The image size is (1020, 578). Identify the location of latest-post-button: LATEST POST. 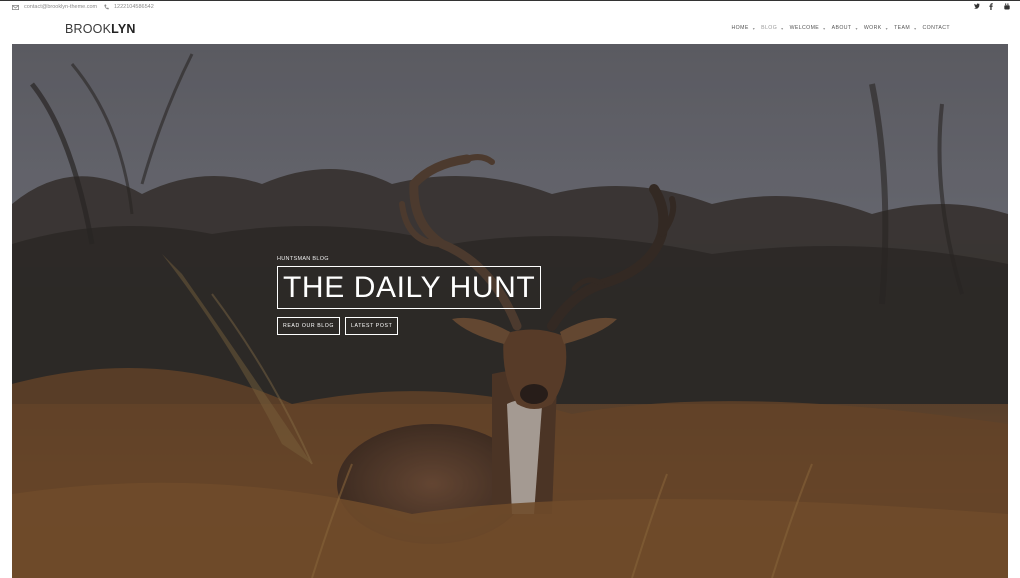
(372, 326).